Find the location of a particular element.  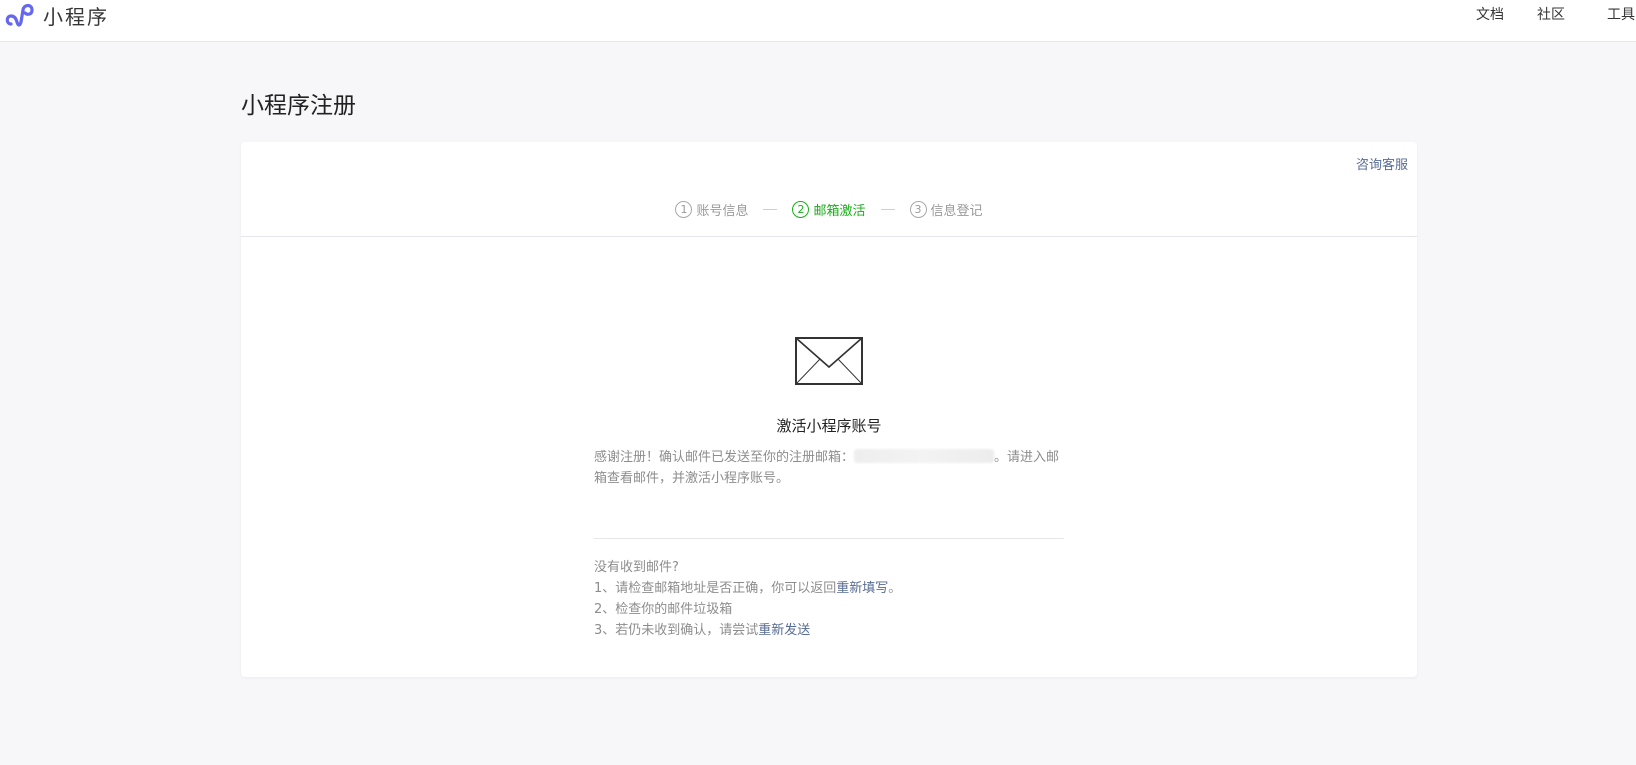

resend-link: 重新发送 is located at coordinates (784, 630).